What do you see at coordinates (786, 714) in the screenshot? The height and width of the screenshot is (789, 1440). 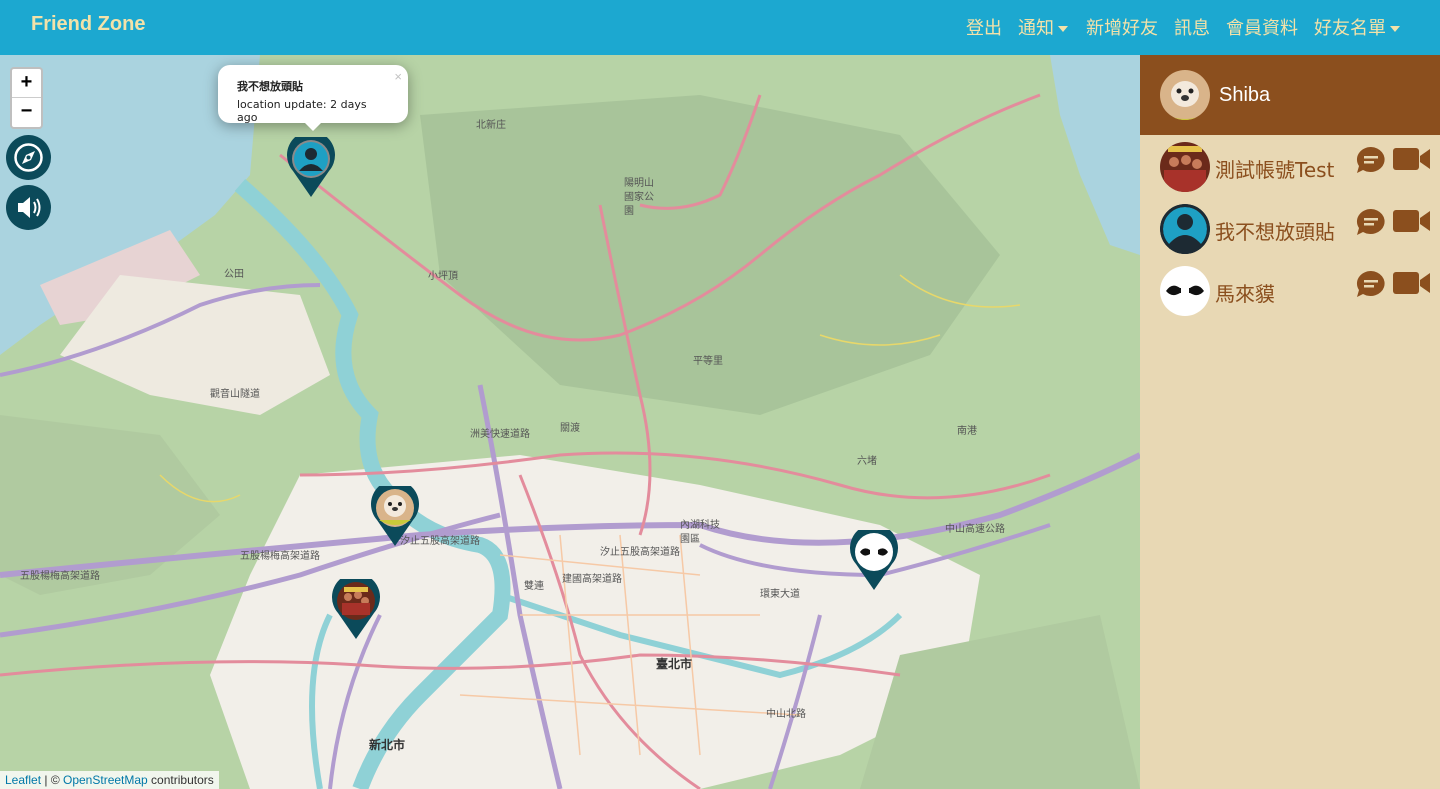 I see `map-label-zhongshan-n: 中山北路` at bounding box center [786, 714].